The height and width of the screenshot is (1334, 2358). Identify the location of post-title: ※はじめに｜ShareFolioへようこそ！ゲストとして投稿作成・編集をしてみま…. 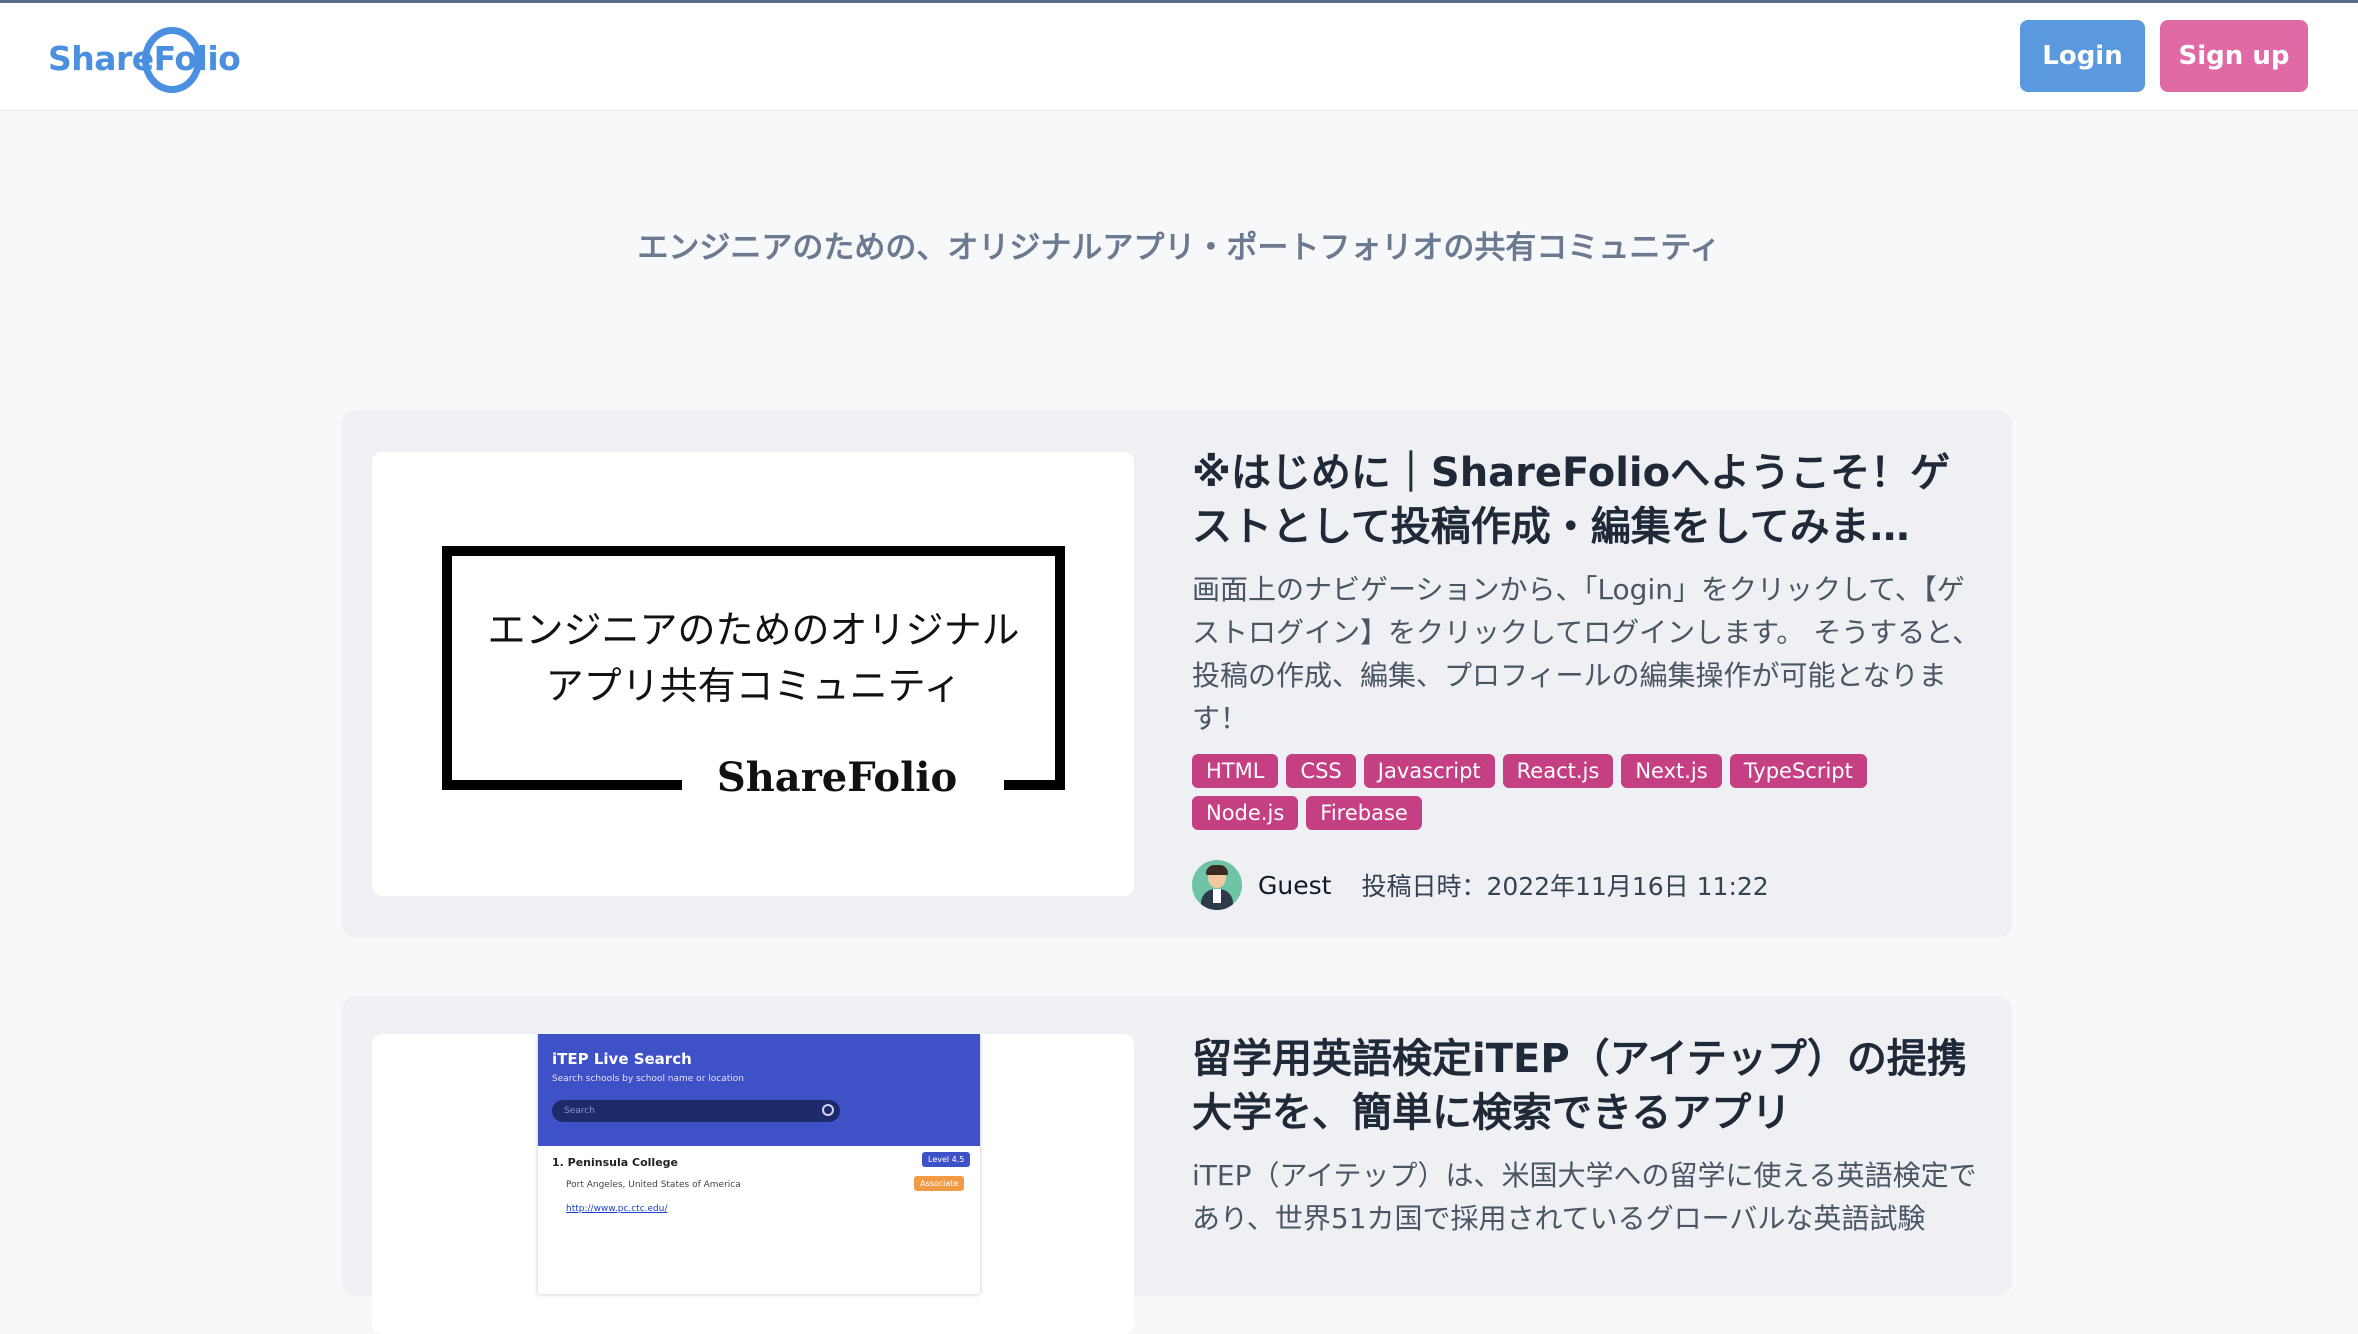
(1587, 500).